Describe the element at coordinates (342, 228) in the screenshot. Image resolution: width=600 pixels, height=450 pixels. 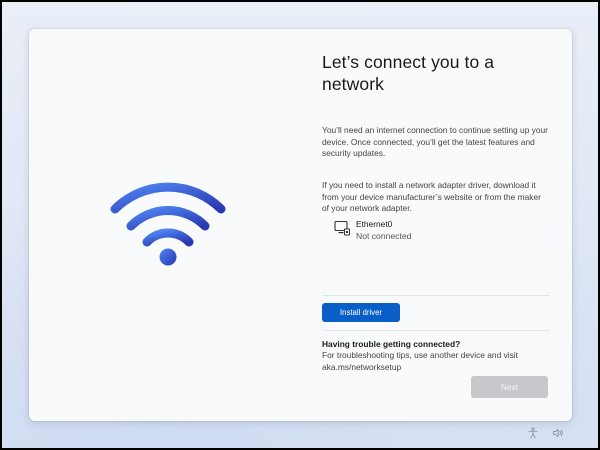
I see `ethernet-pc-icon` at that location.